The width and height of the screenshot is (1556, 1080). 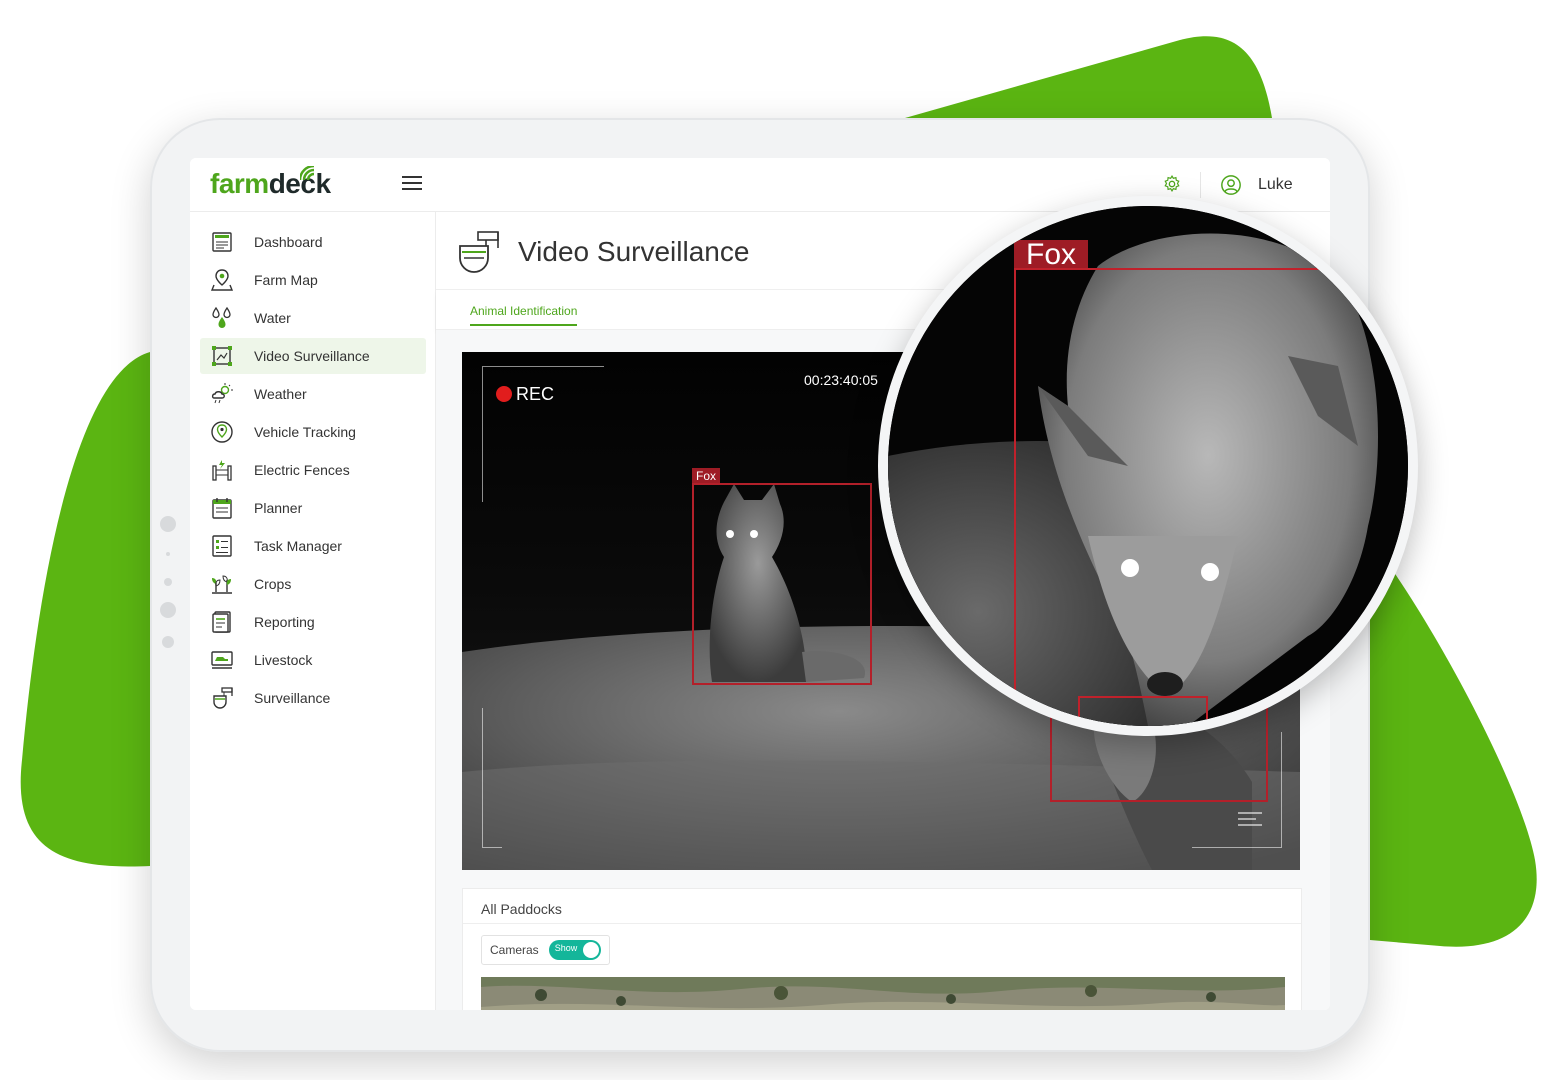 What do you see at coordinates (302, 470) in the screenshot?
I see `sidebar-item-label: Electric Fences` at bounding box center [302, 470].